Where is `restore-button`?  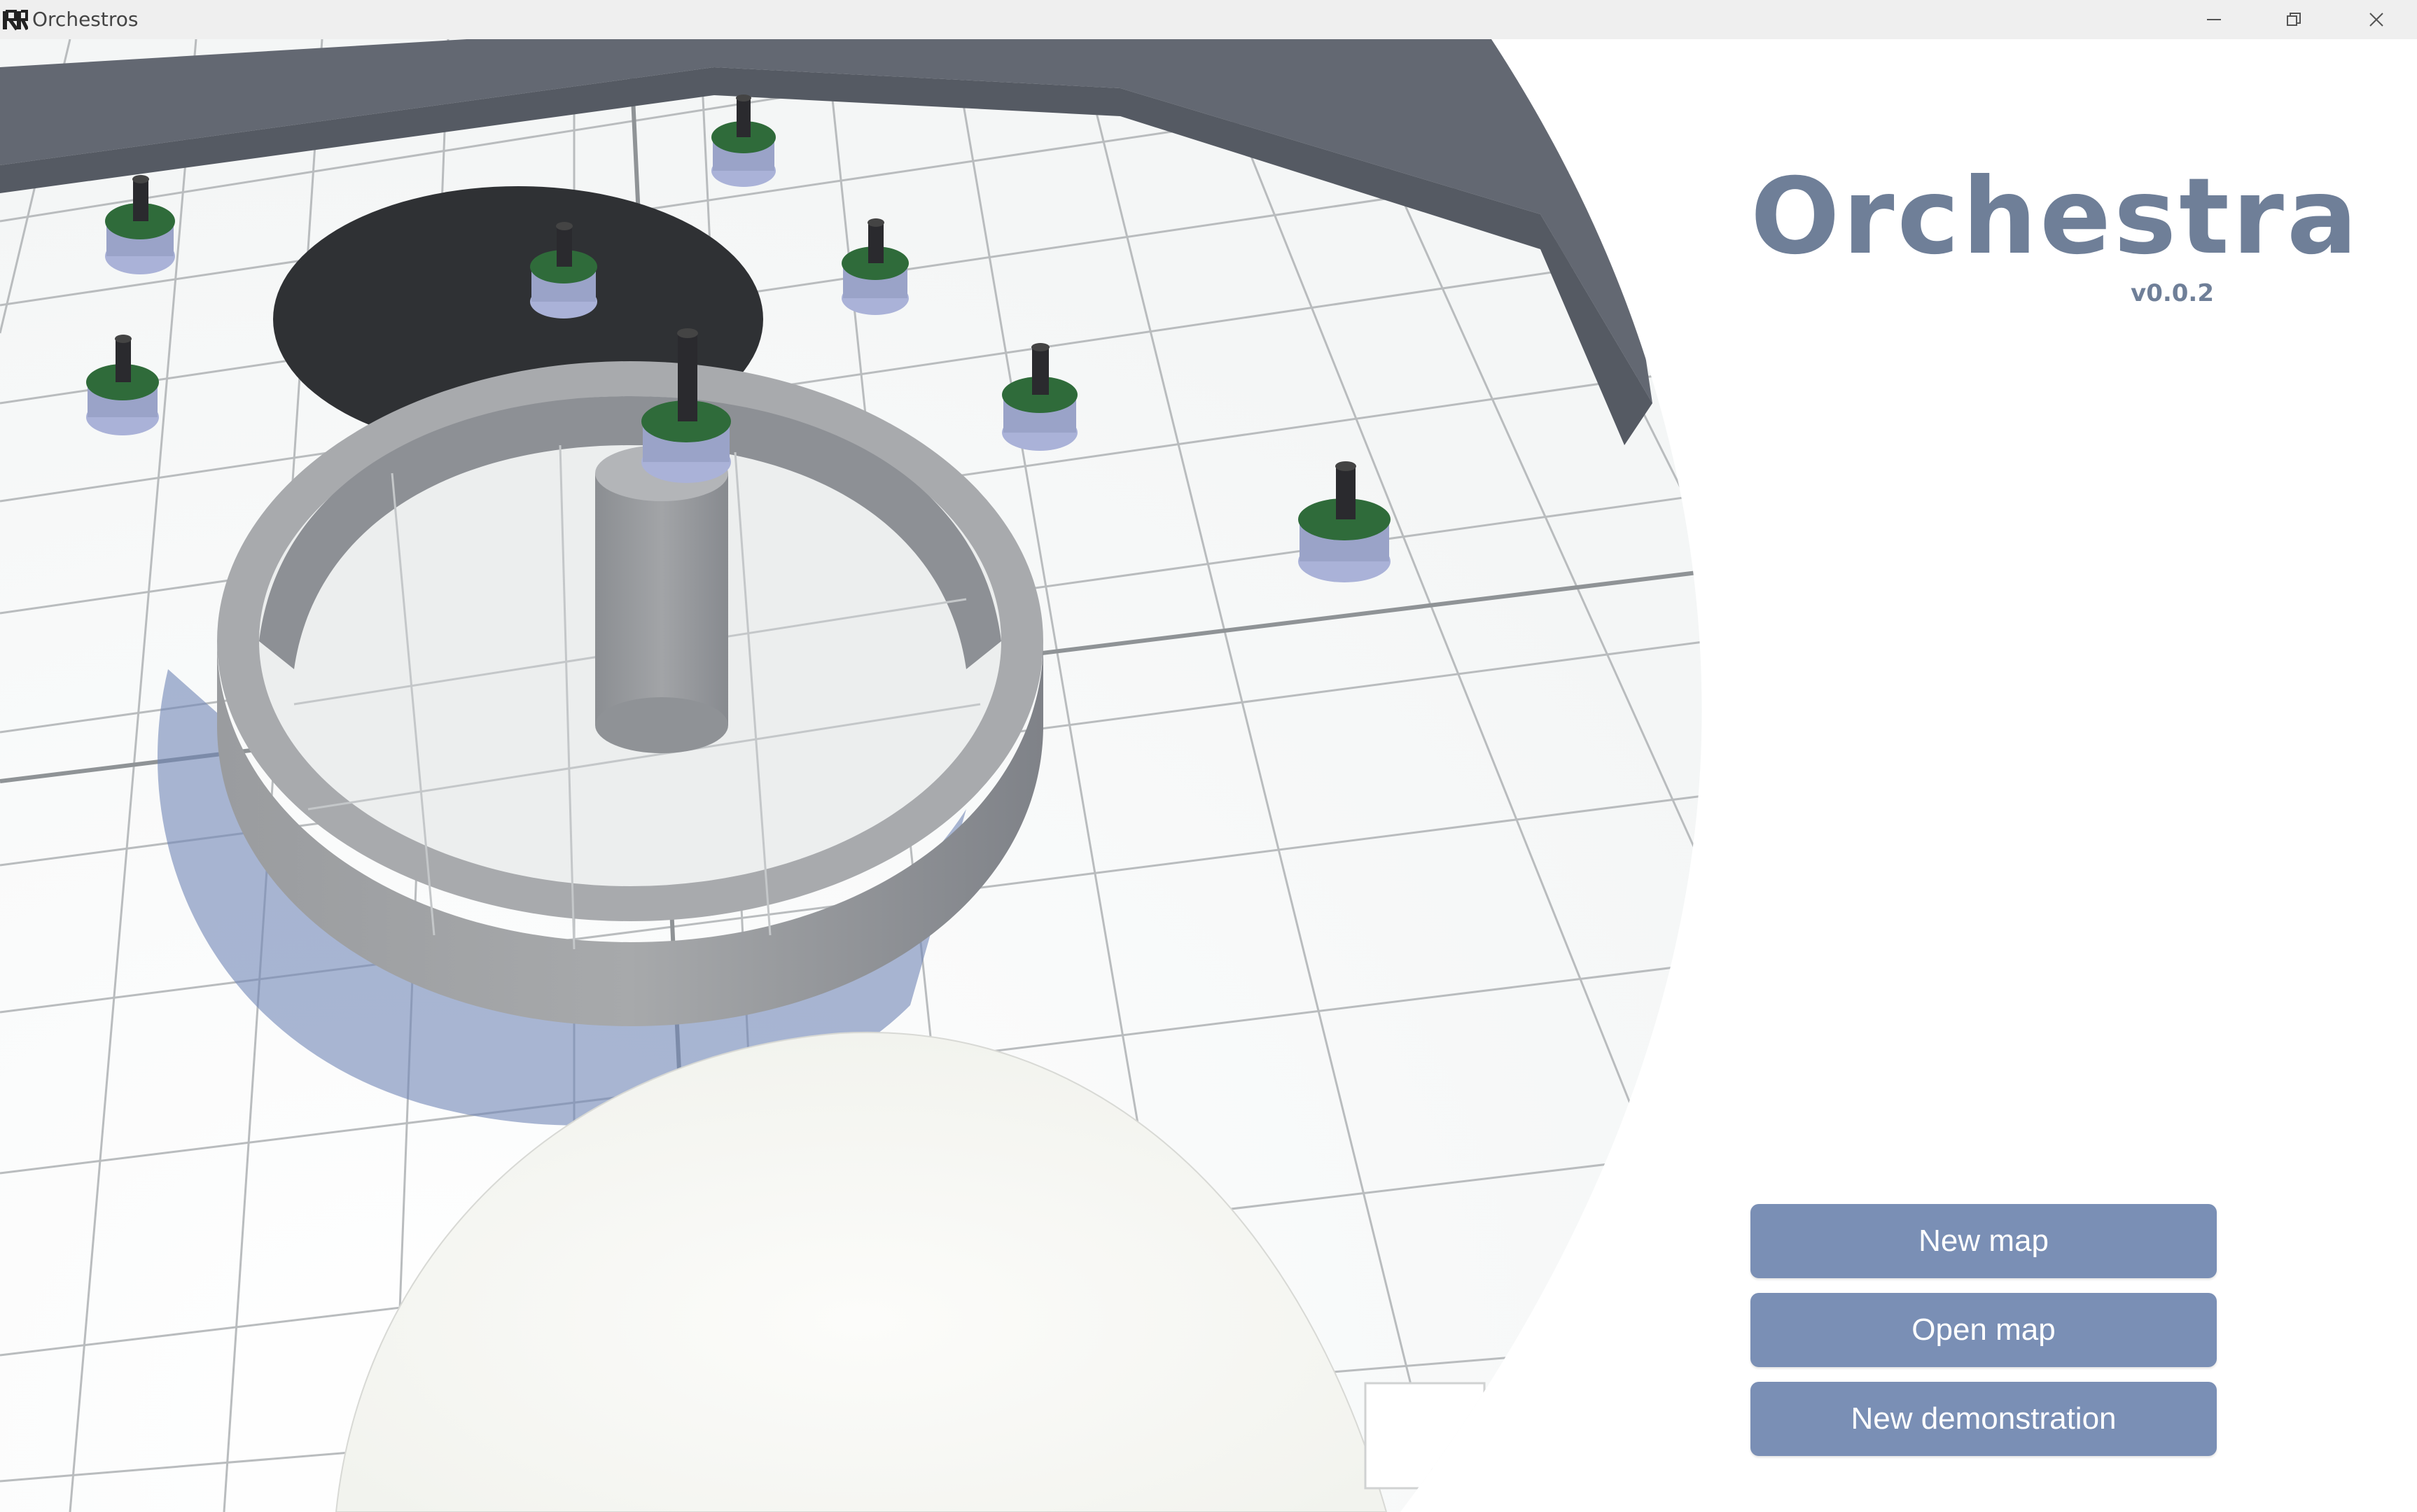
restore-button is located at coordinates (2294, 19).